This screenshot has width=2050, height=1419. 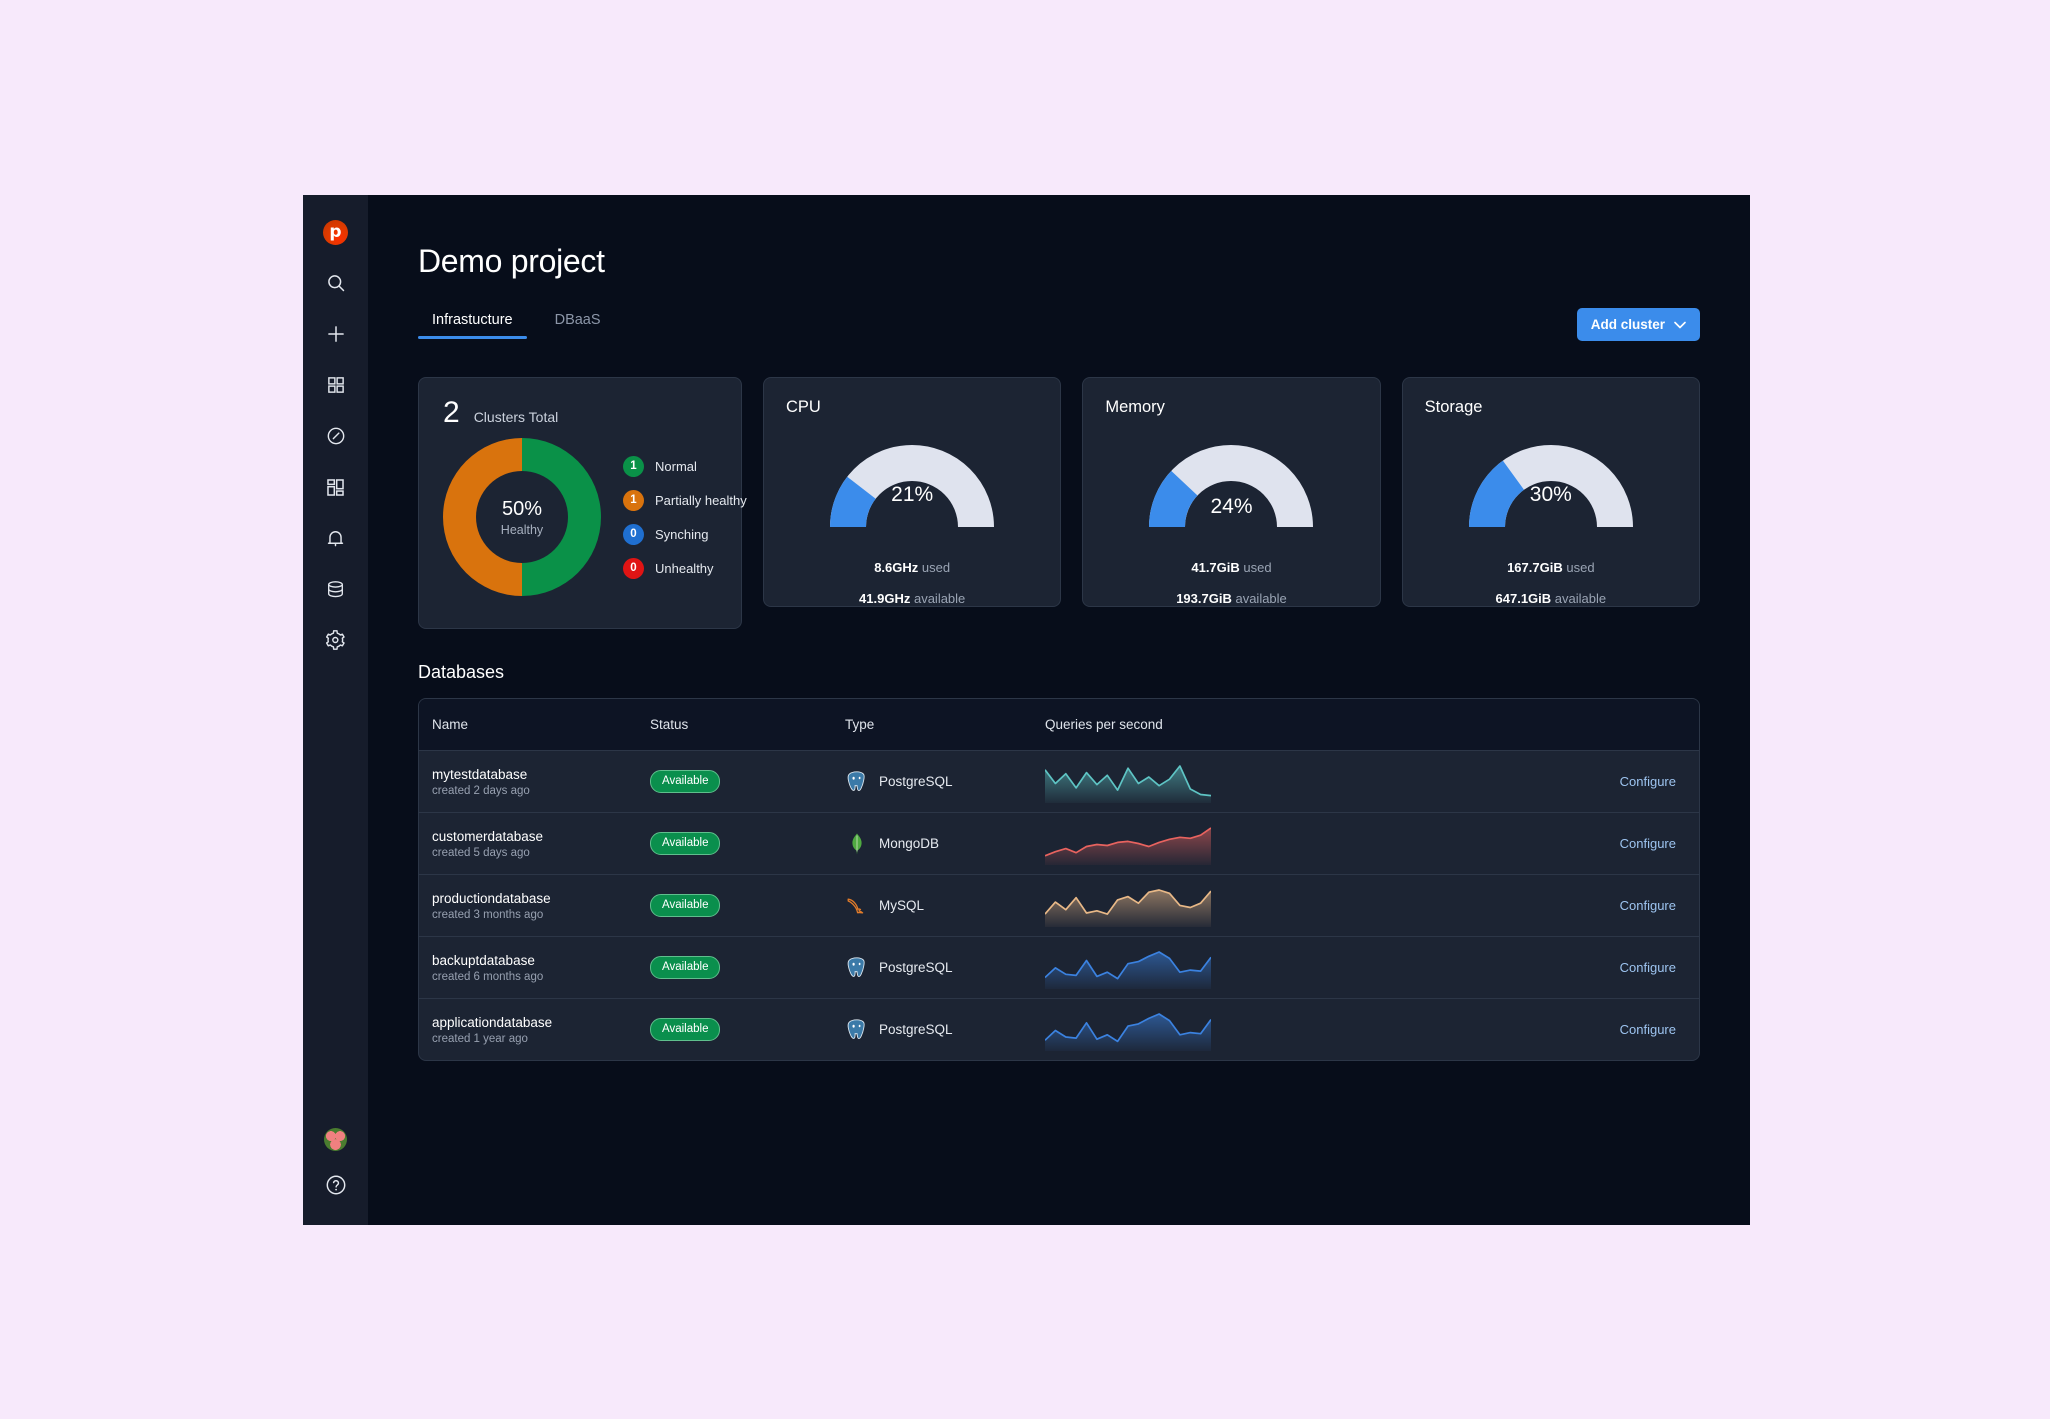 I want to click on database-created: created 2 days ago, so click(x=481, y=790).